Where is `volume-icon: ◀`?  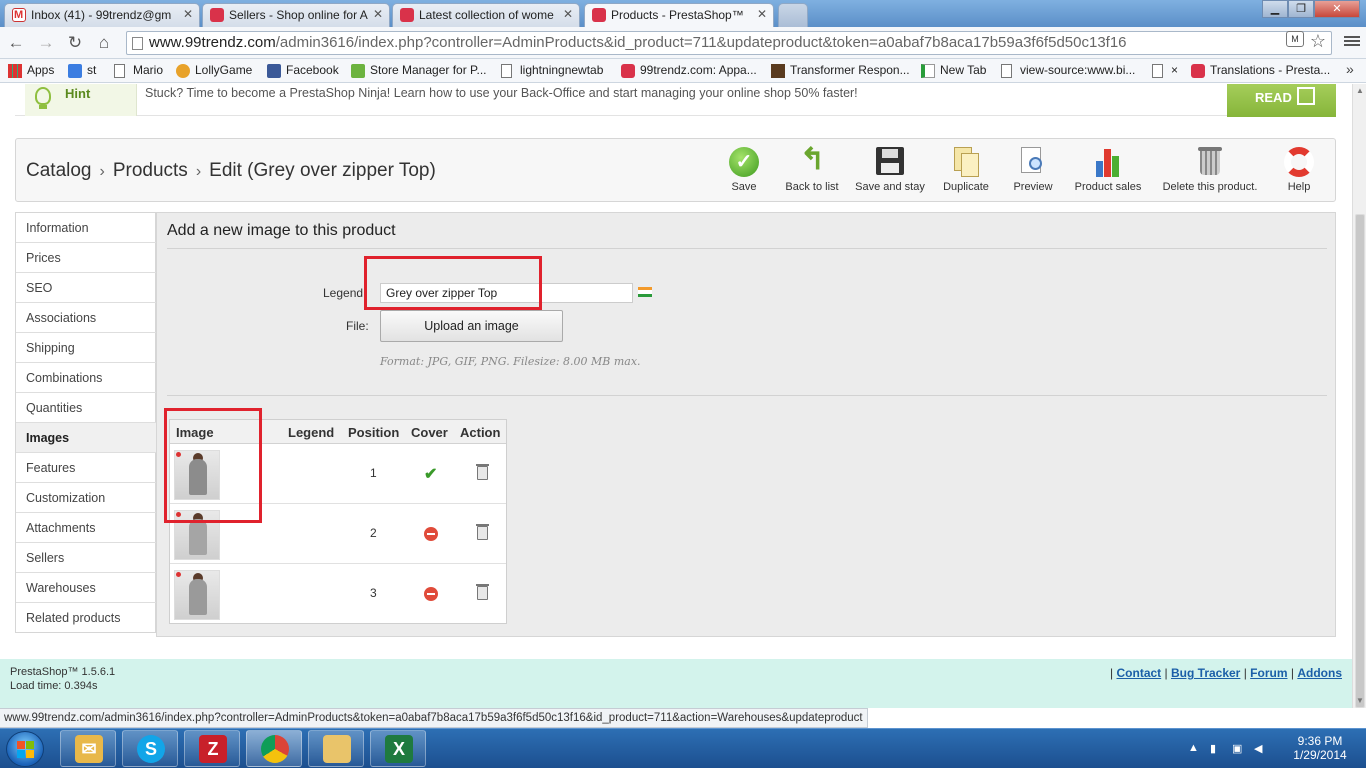 volume-icon: ◀ is located at coordinates (1260, 748).